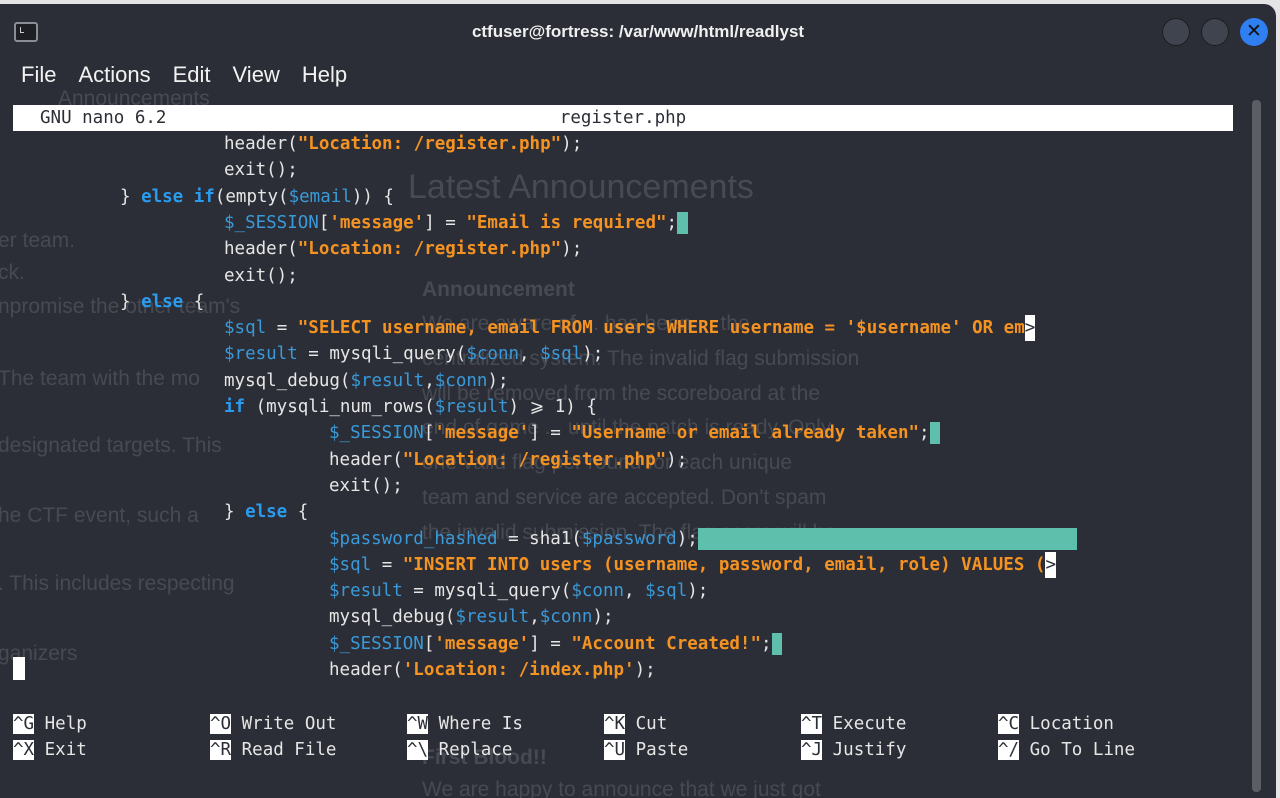 The height and width of the screenshot is (798, 1280). I want to click on shortcut-label: Justify, so click(869, 750).